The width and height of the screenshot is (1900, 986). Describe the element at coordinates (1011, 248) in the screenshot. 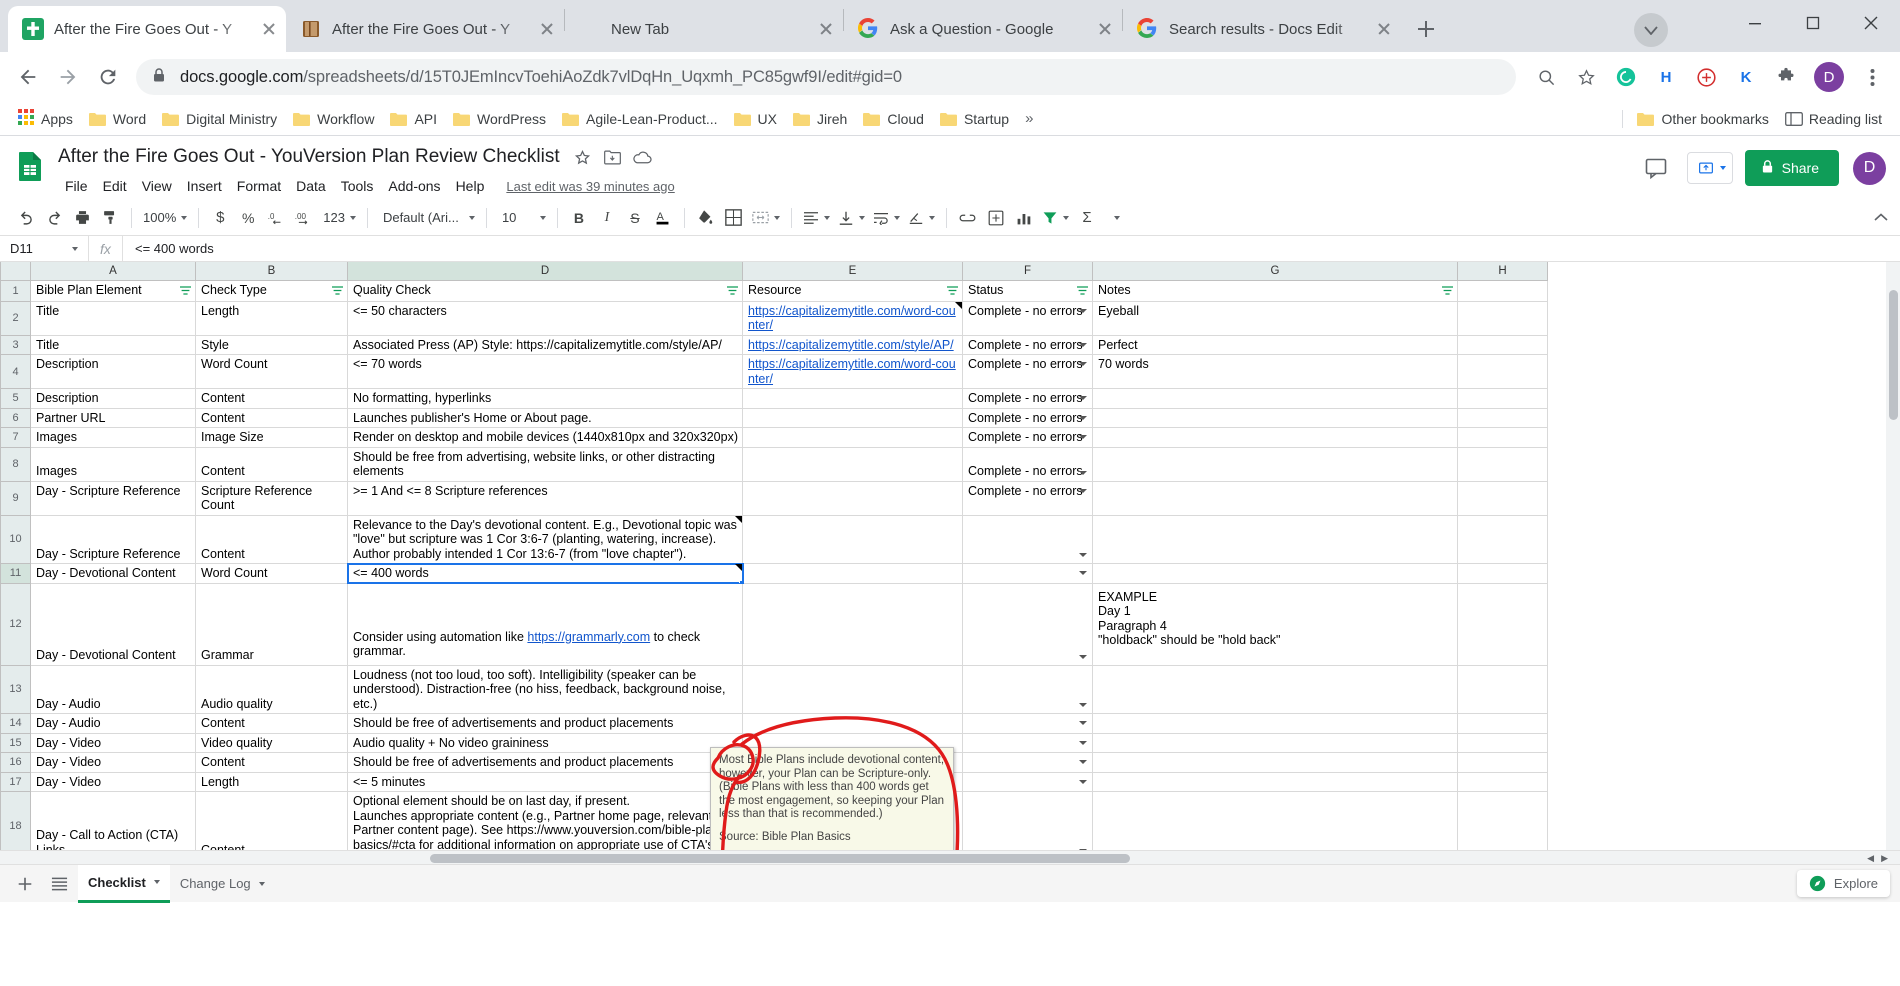

I see `formula-input: <= 400 words` at that location.